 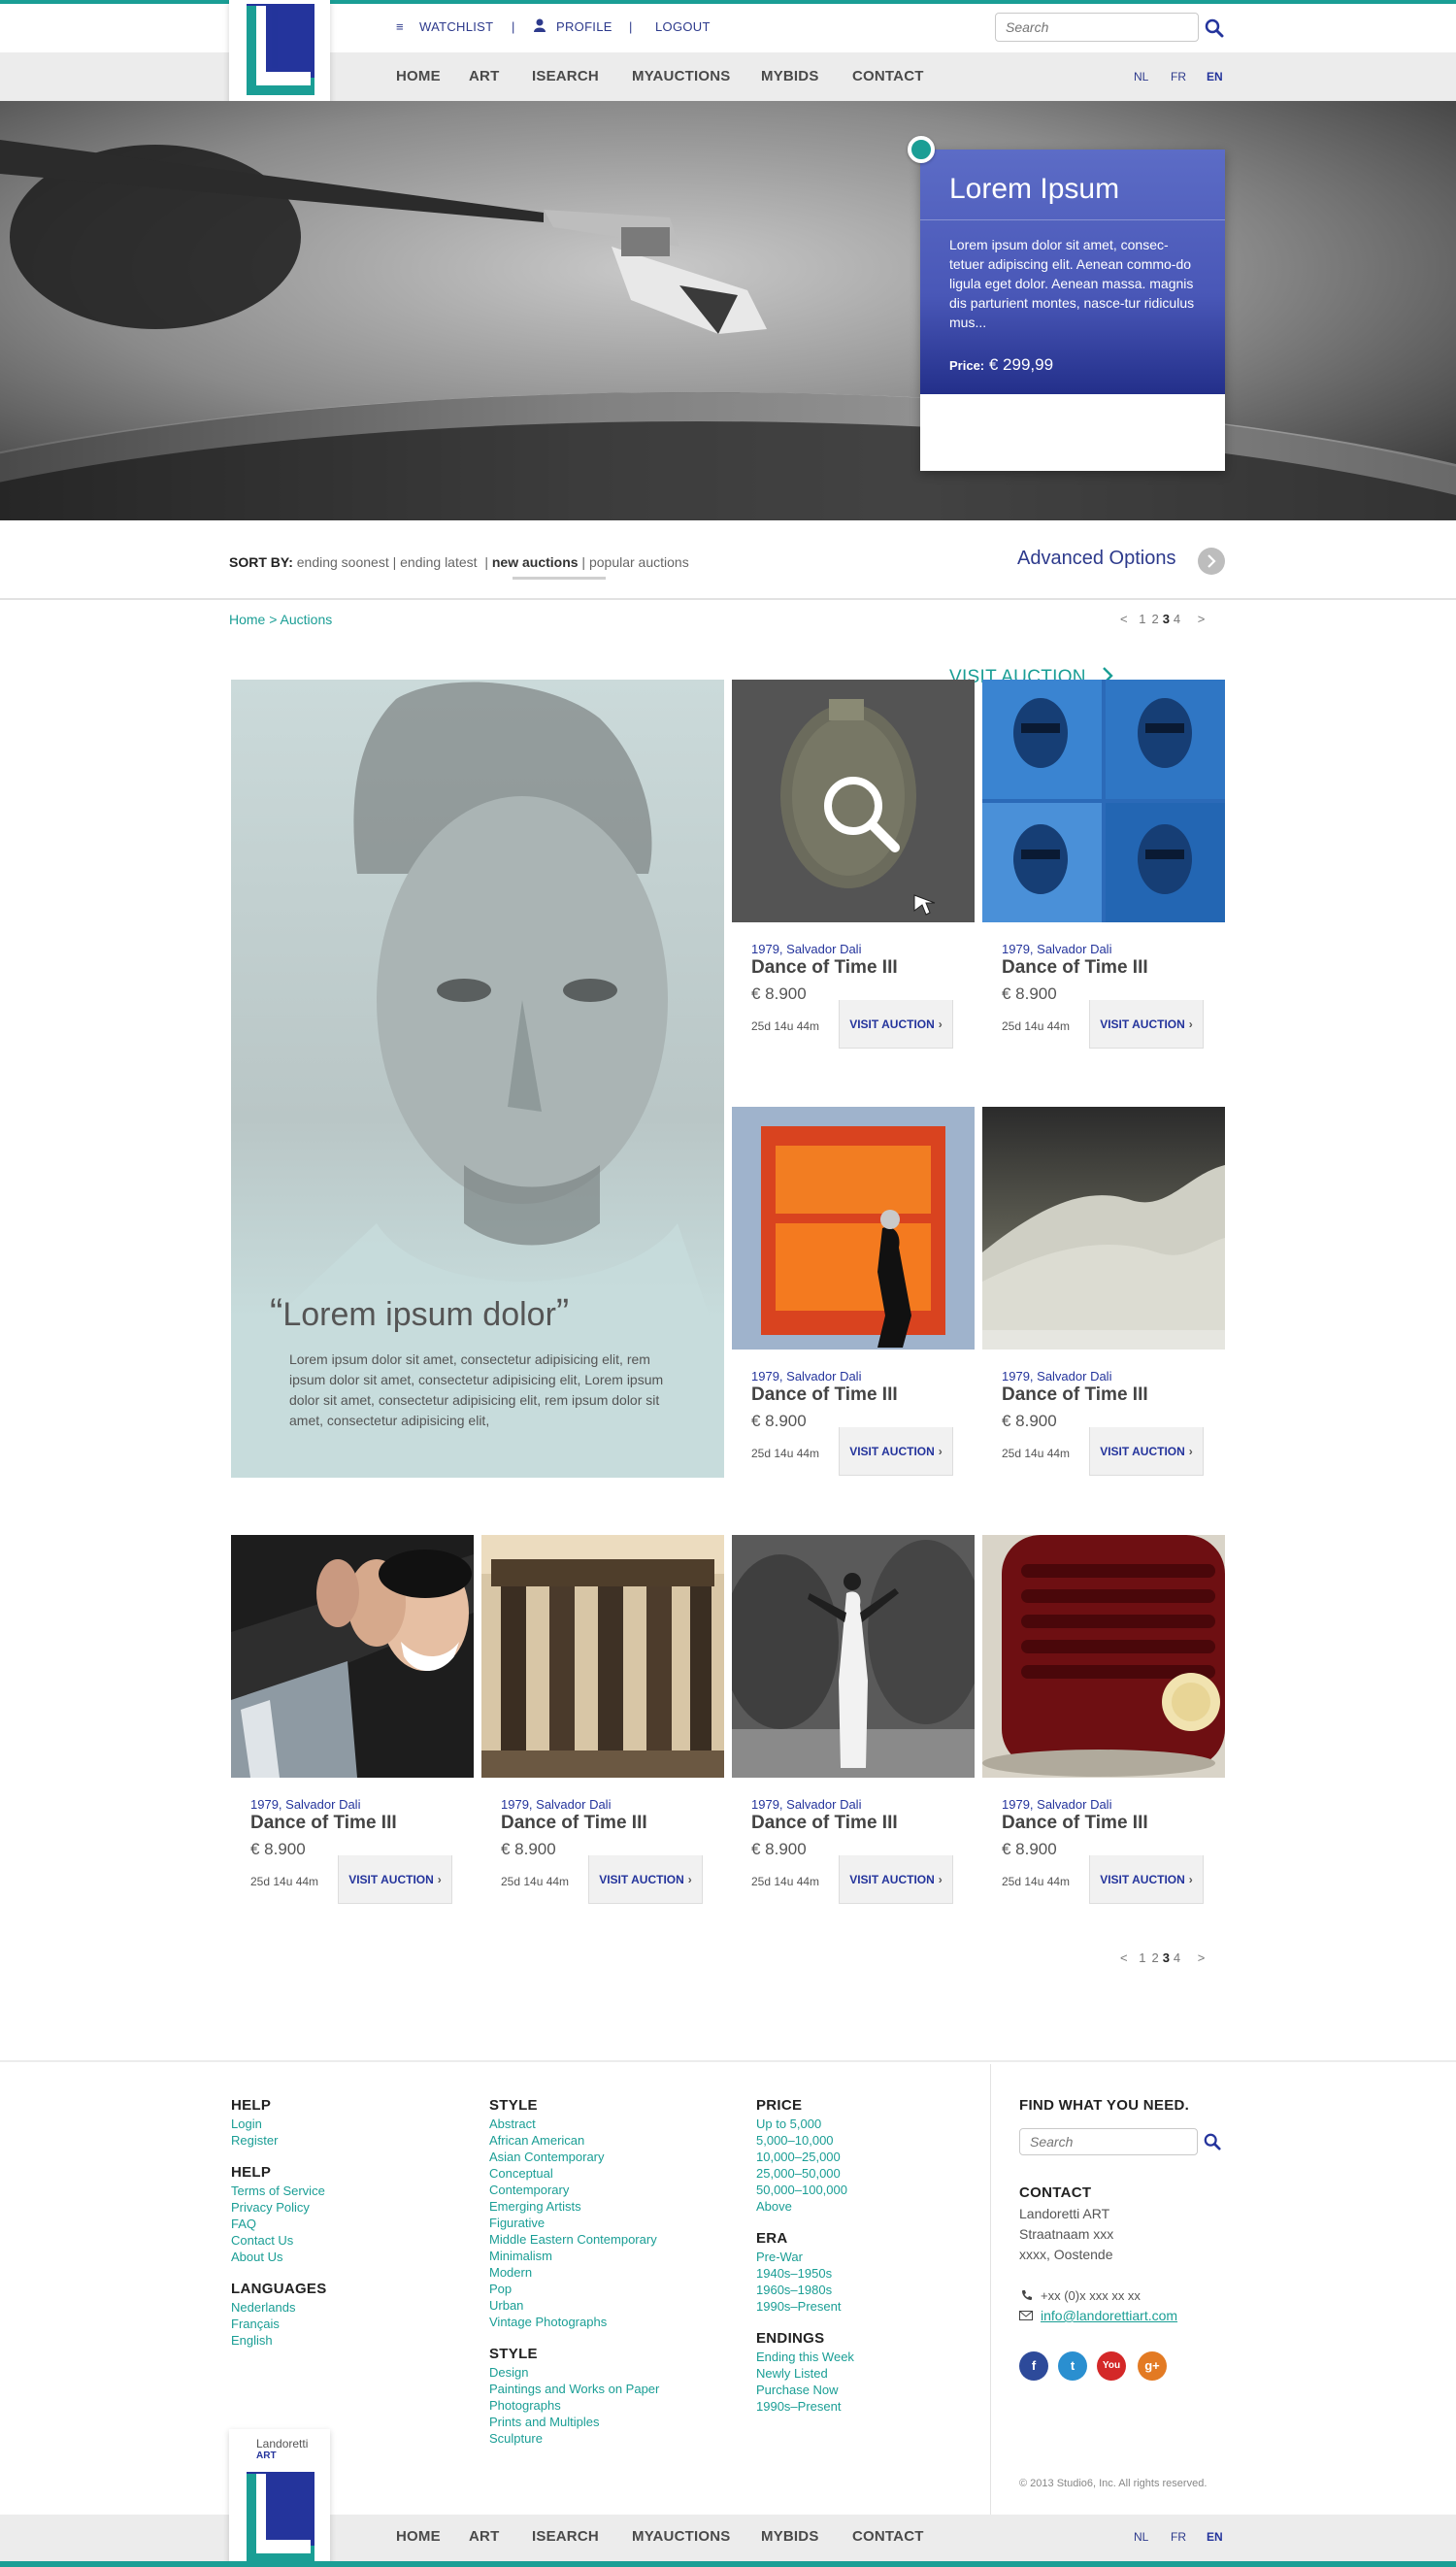 I want to click on footer-link: Prints and Multiples, so click(x=574, y=2422).